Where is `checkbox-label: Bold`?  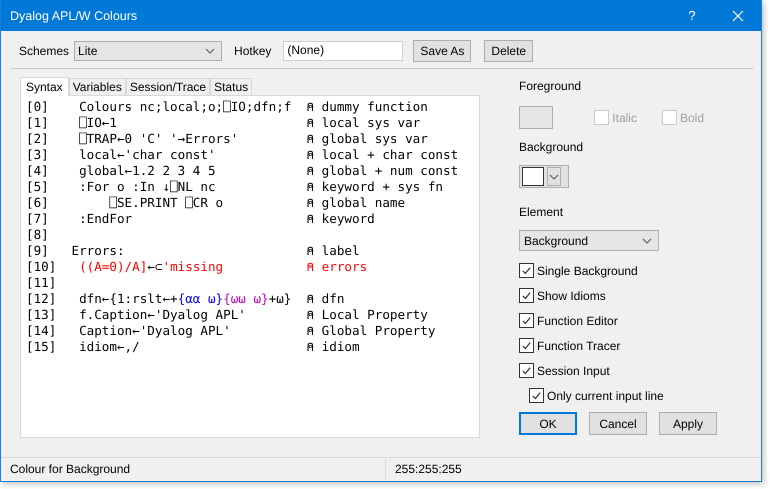
checkbox-label: Bold is located at coordinates (692, 117).